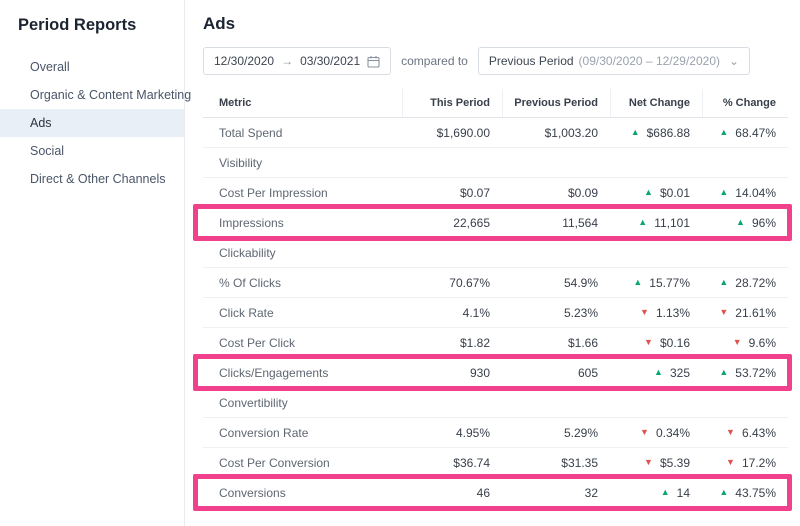 The image size is (800, 526). What do you see at coordinates (745, 493) in the screenshot?
I see `pct-change-cell: ▲ 43.75%` at bounding box center [745, 493].